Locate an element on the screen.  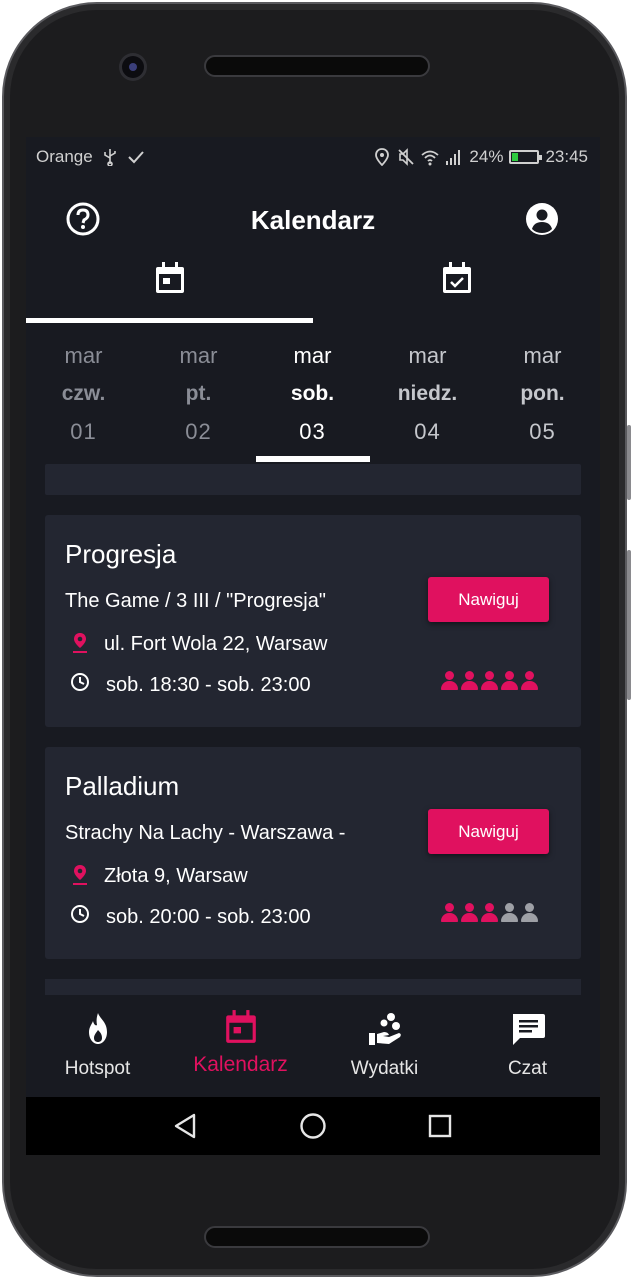
bottom-speaker is located at coordinates (317, 1237).